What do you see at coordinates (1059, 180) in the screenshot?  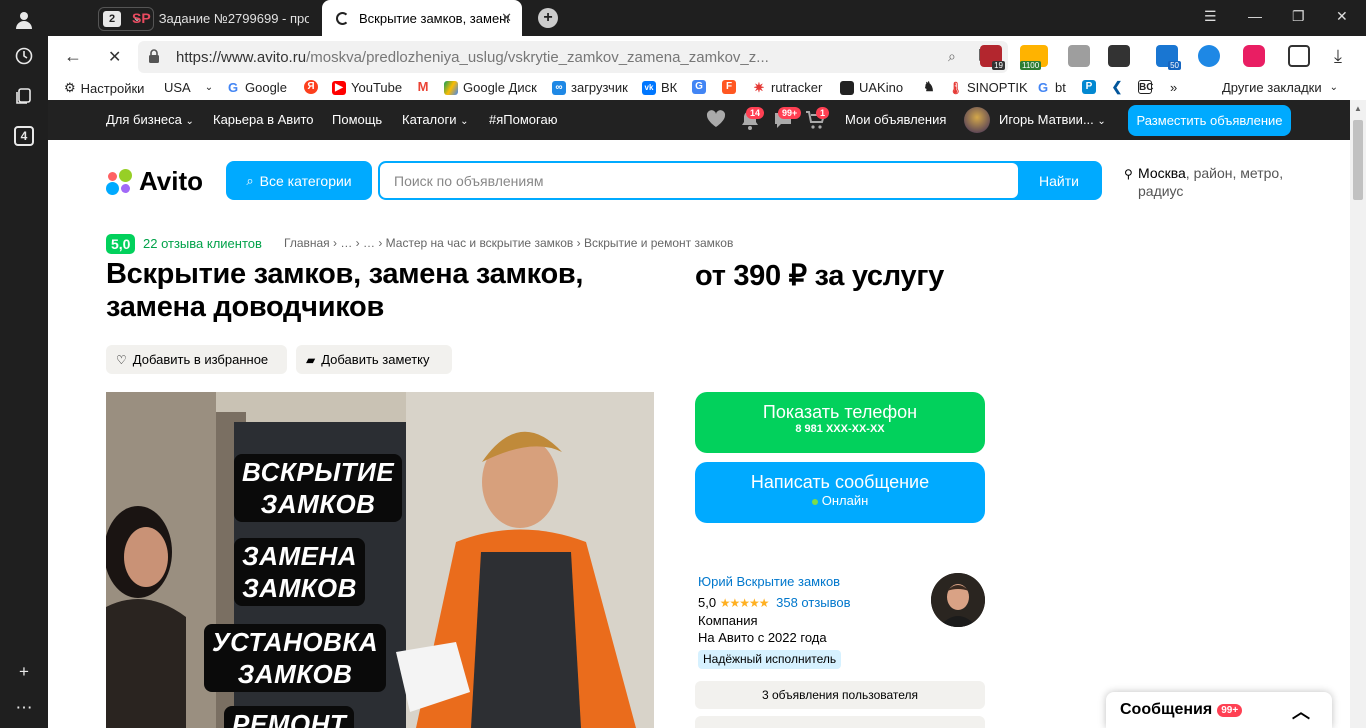 I see `search-button: Найти` at bounding box center [1059, 180].